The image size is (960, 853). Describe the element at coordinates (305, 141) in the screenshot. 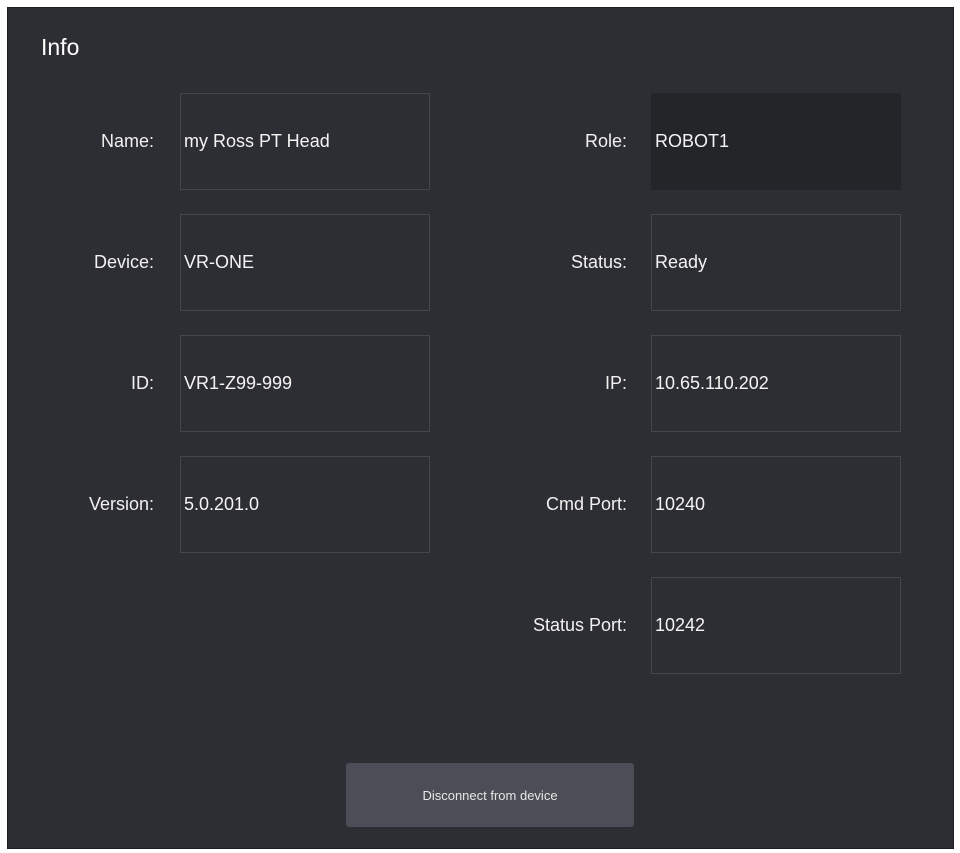

I see `name-field: my Ross PT Head` at that location.